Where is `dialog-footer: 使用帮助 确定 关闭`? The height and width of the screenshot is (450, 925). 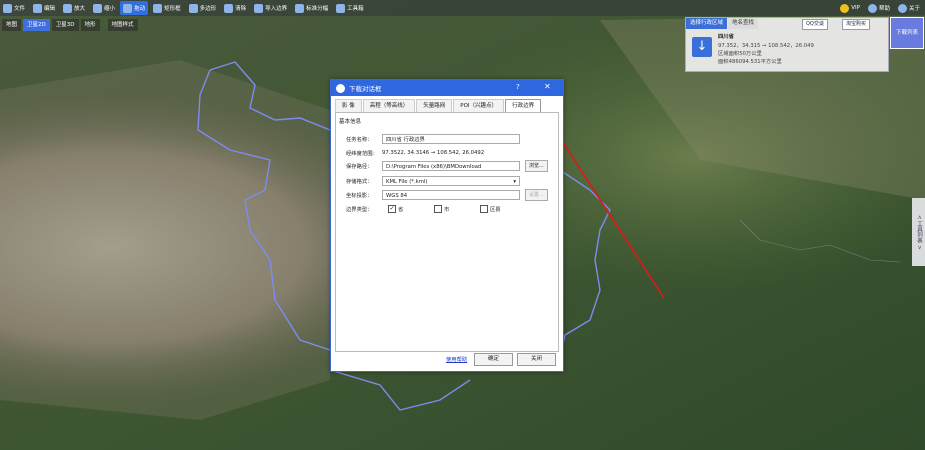 dialog-footer: 使用帮助 确定 关闭 is located at coordinates (447, 360).